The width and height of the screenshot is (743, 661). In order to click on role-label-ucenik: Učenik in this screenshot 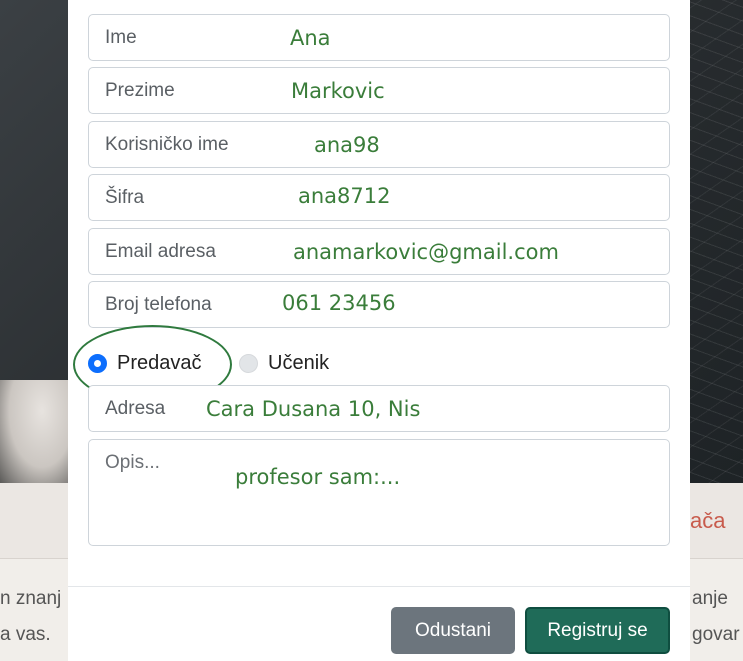, I will do `click(298, 363)`.